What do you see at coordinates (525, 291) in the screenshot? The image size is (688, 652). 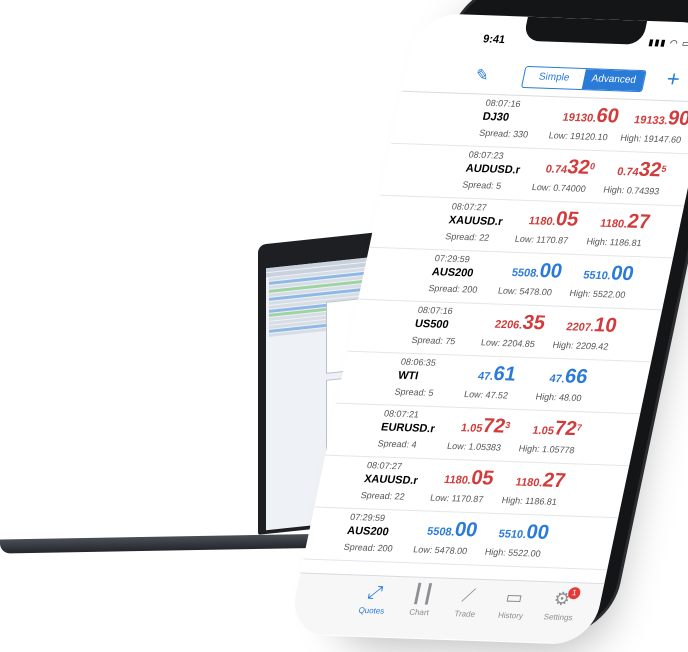 I see `quote-low: Low: 5478.00` at bounding box center [525, 291].